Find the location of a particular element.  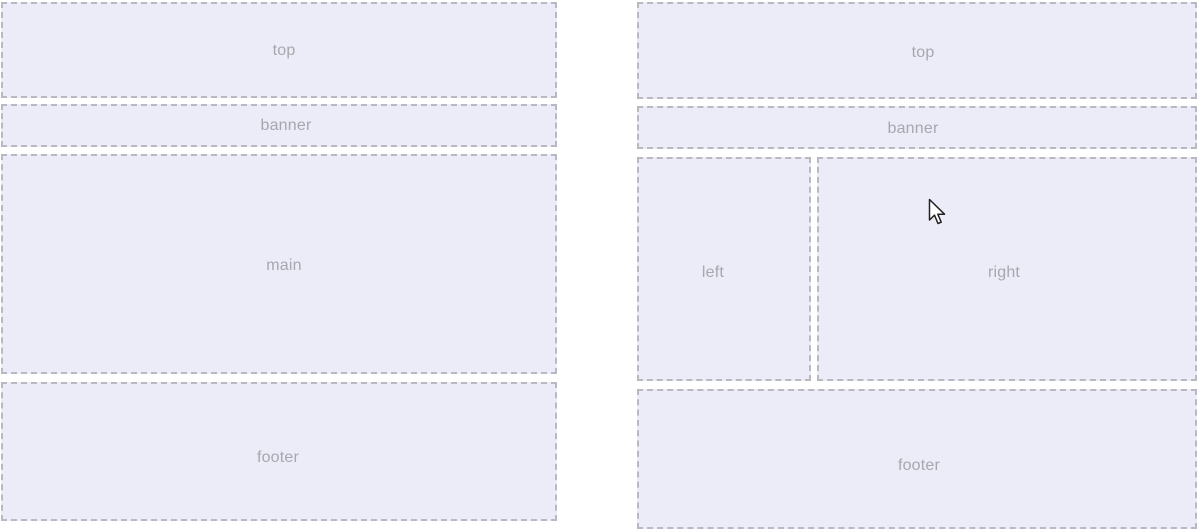

right-layout-top-region: top is located at coordinates (917, 50).